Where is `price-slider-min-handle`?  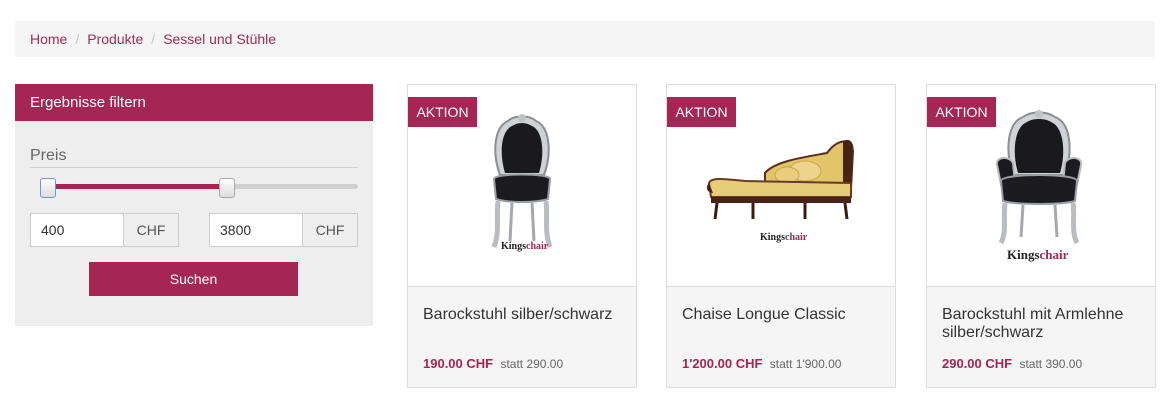
price-slider-min-handle is located at coordinates (48, 188).